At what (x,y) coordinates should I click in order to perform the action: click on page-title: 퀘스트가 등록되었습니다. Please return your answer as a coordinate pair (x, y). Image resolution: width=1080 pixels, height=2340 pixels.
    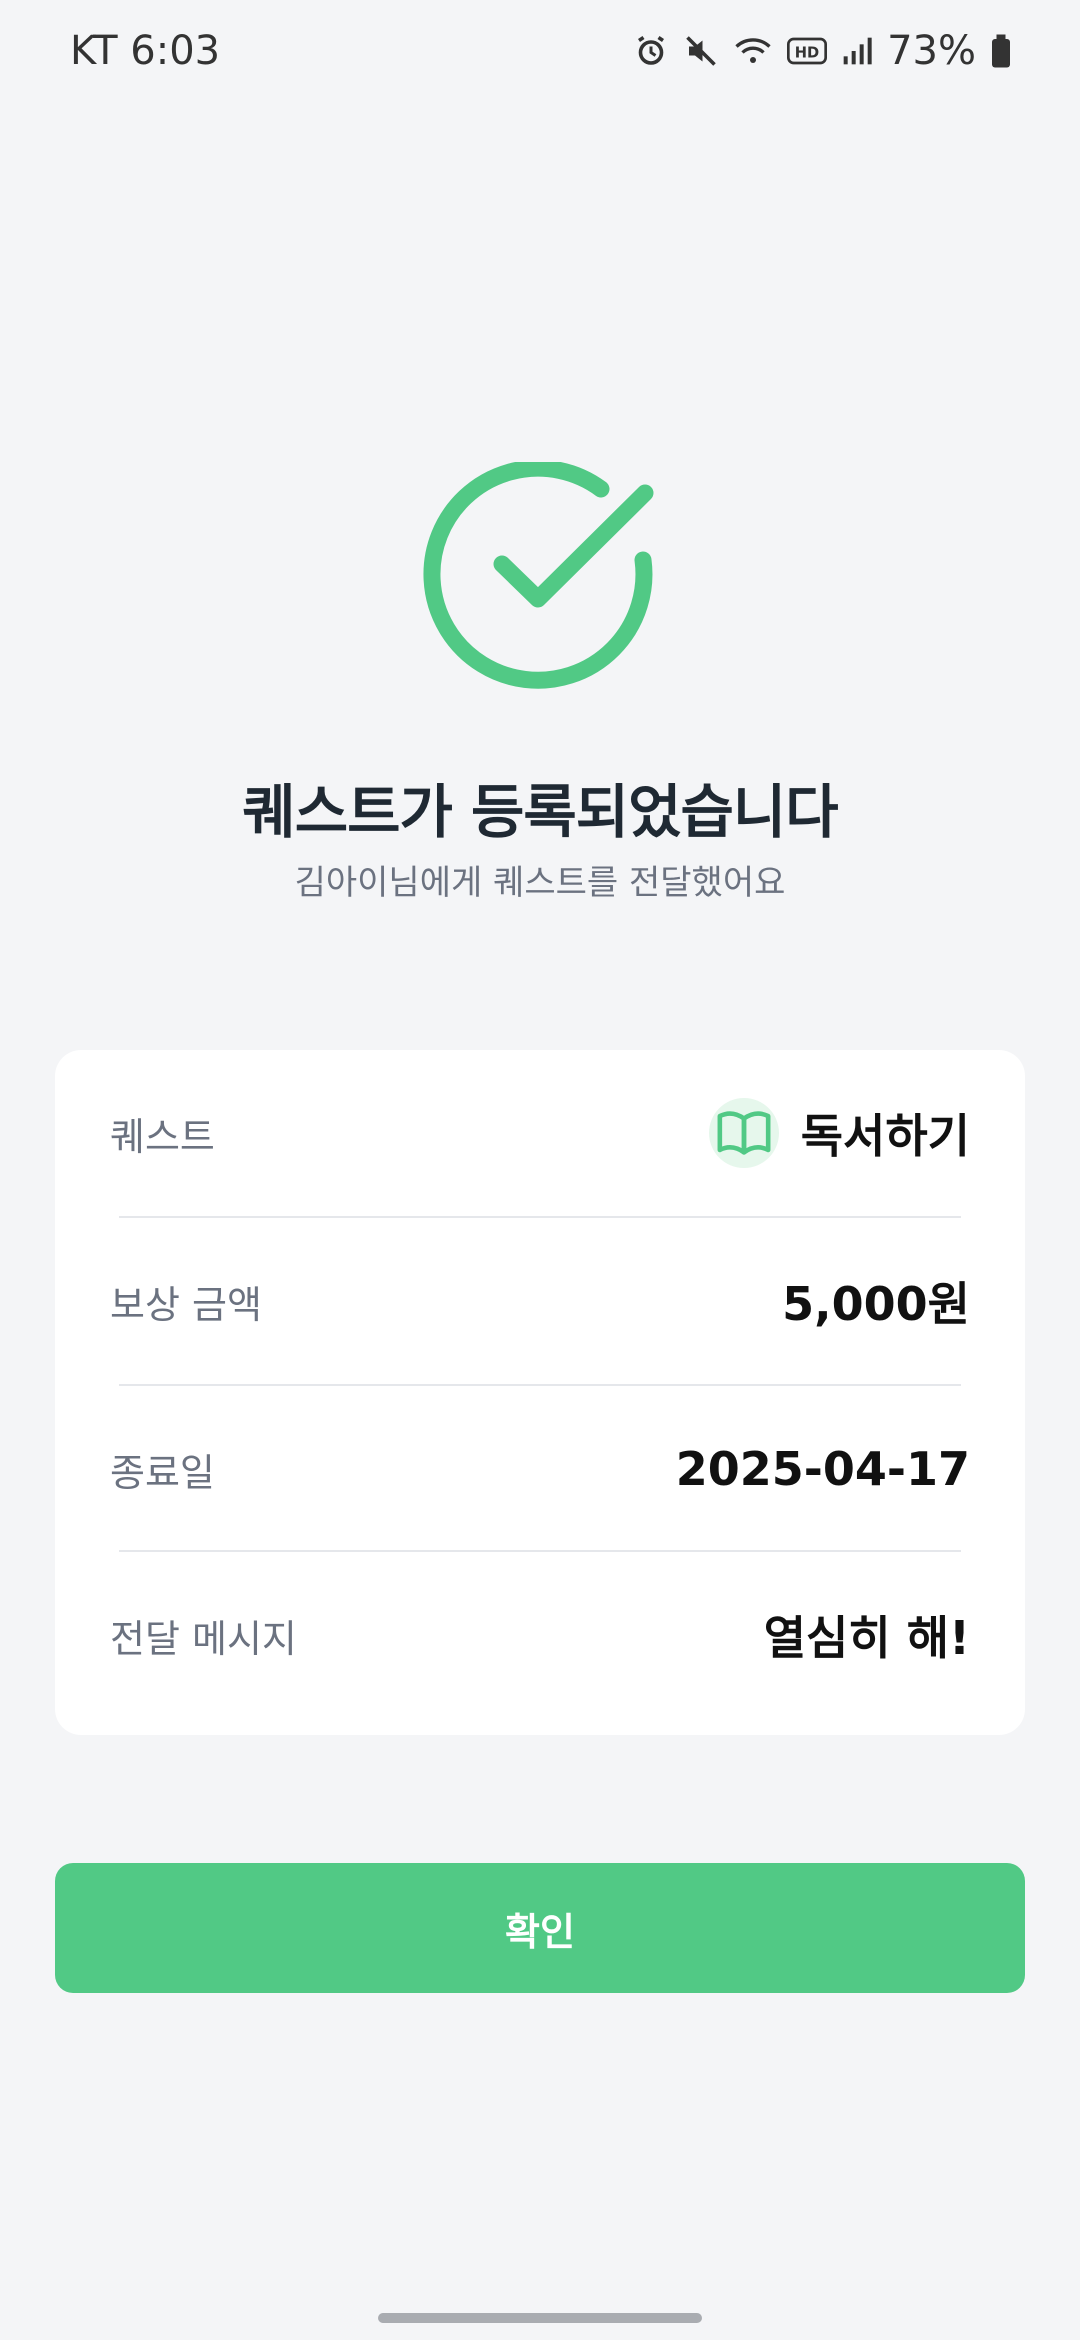
    Looking at the image, I should click on (540, 812).